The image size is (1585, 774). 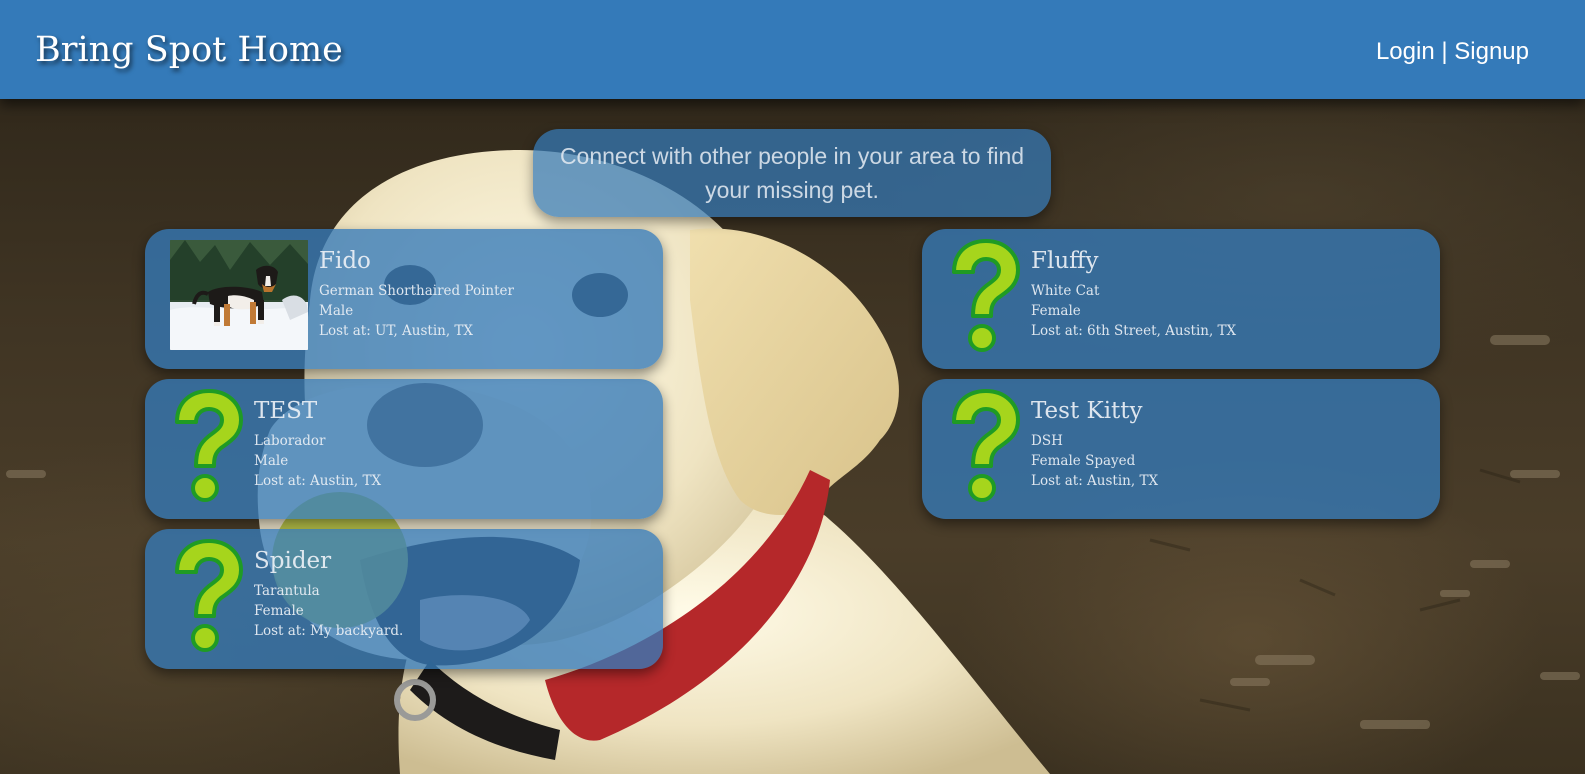 What do you see at coordinates (1452, 52) in the screenshot?
I see `auth-links: Login | Signup` at bounding box center [1452, 52].